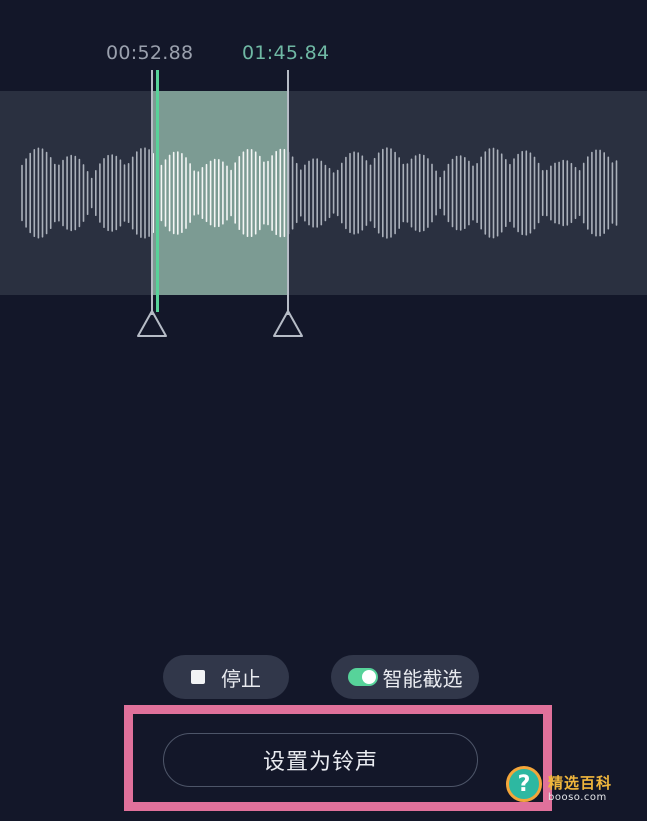 The height and width of the screenshot is (821, 647). Describe the element at coordinates (288, 192) in the screenshot. I see `trim-end-handle-line` at that location.